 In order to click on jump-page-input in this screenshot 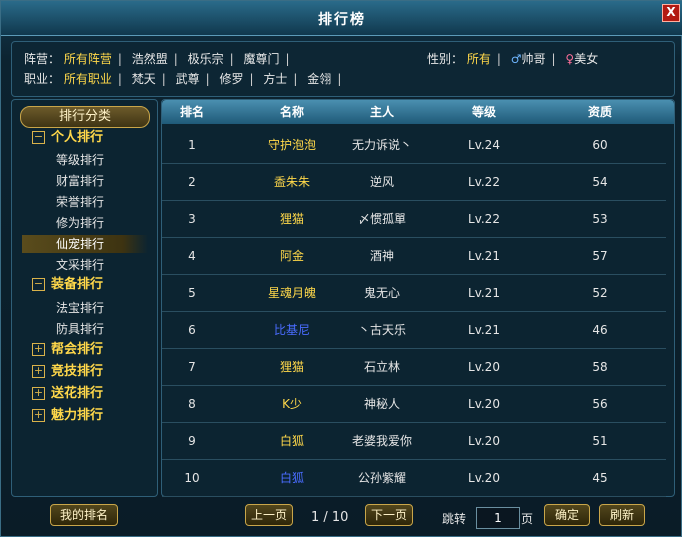, I will do `click(498, 518)`.